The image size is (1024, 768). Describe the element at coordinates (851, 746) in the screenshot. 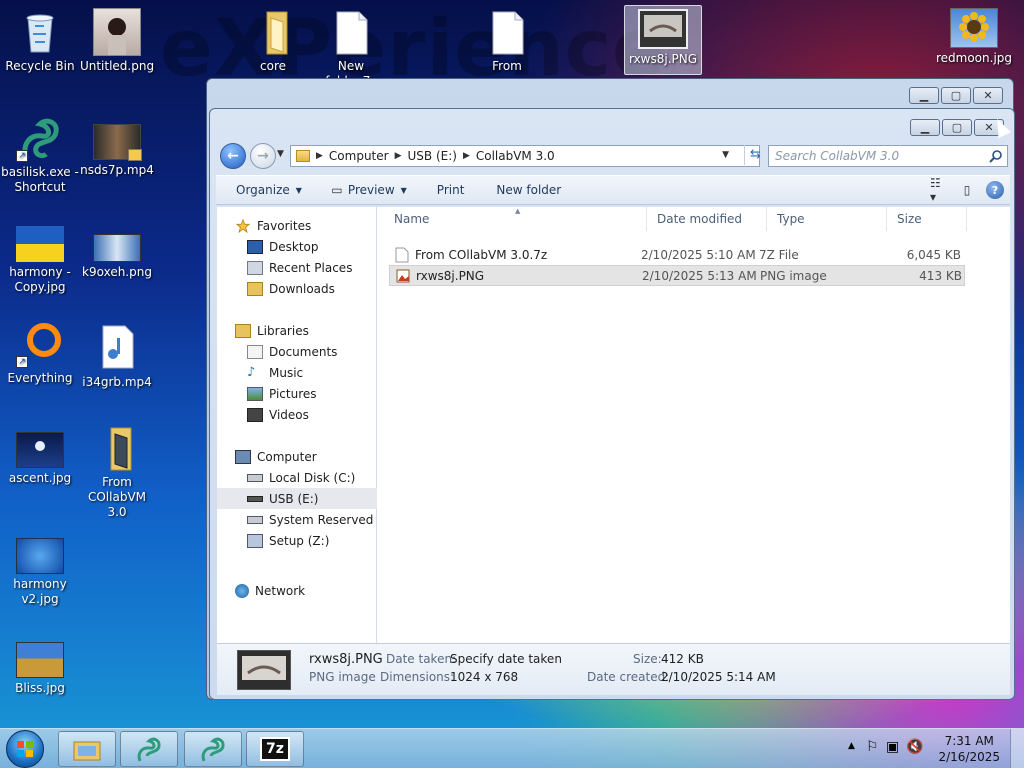

I see `show-hidden-icons-chevron-icon: ▲` at that location.